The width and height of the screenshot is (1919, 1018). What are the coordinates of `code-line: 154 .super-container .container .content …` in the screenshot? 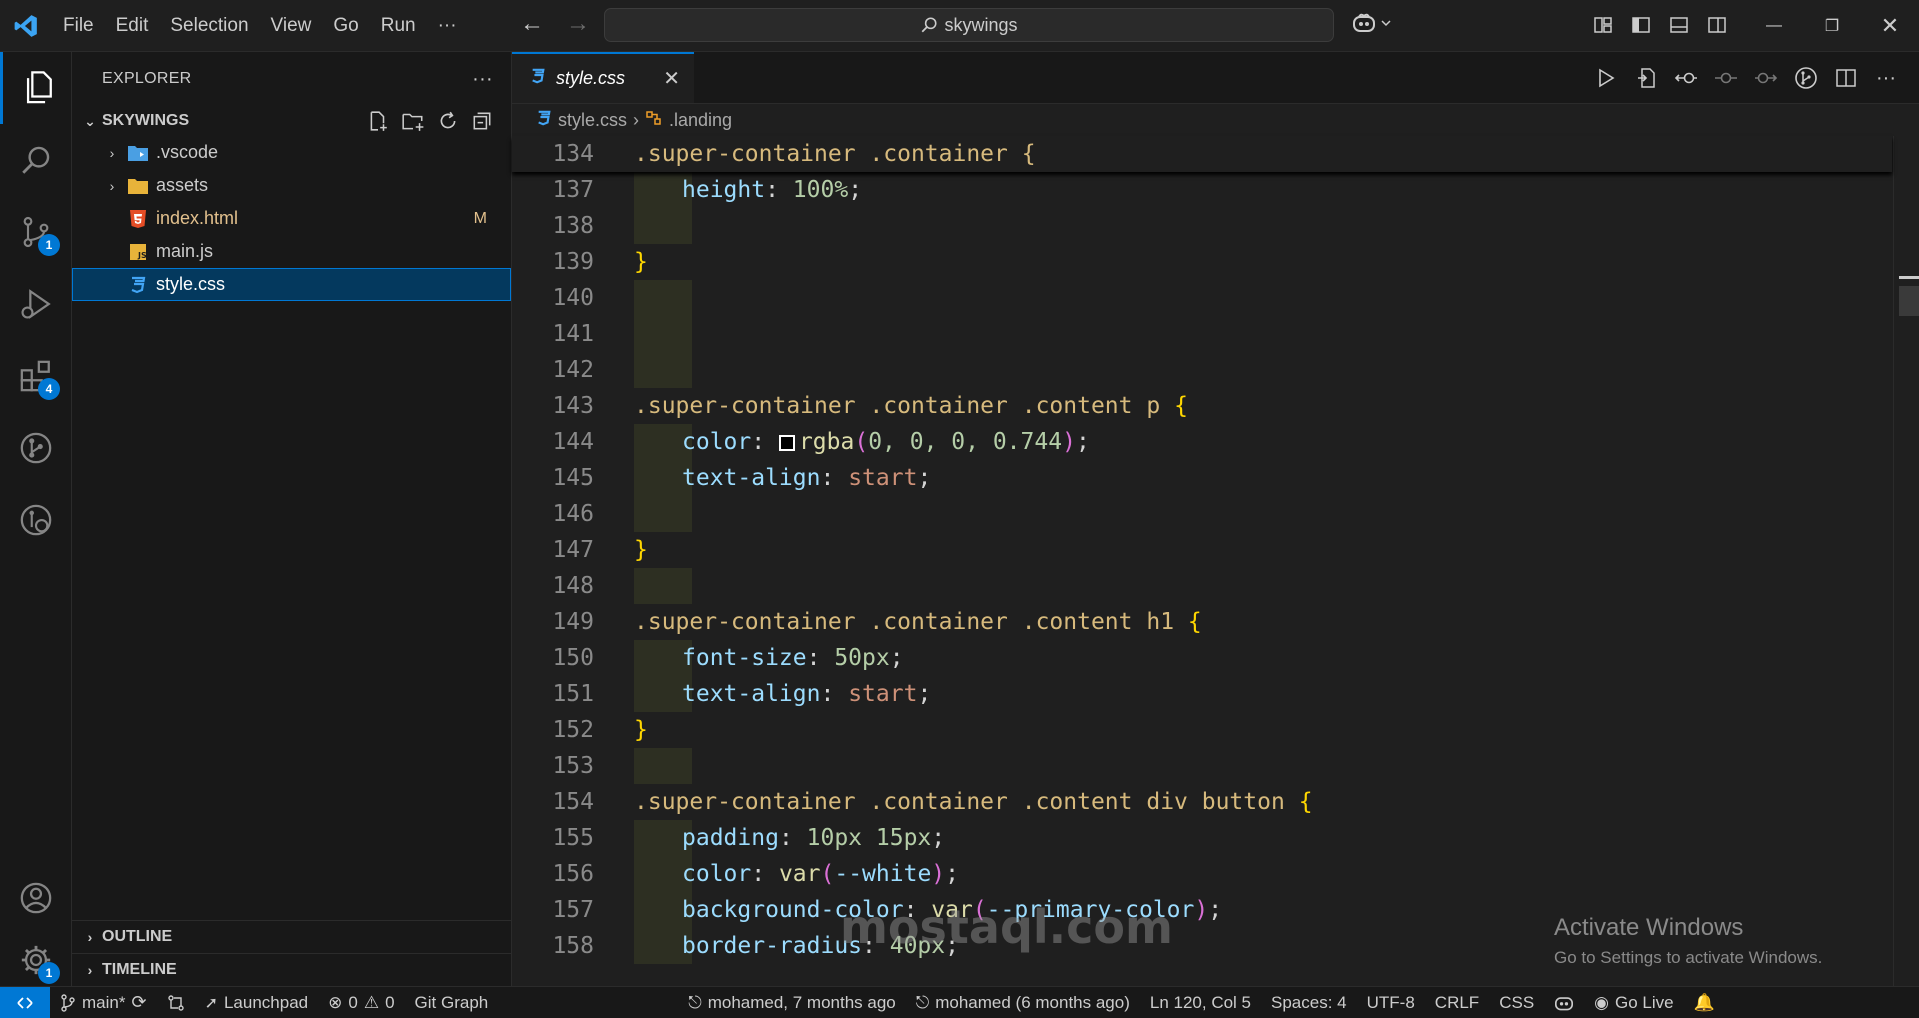 It's located at (1202, 802).